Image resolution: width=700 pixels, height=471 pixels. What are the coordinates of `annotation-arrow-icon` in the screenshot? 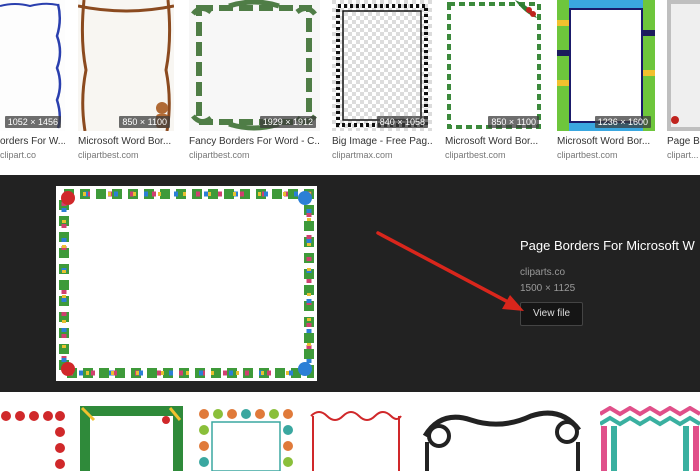 It's located at (450, 271).